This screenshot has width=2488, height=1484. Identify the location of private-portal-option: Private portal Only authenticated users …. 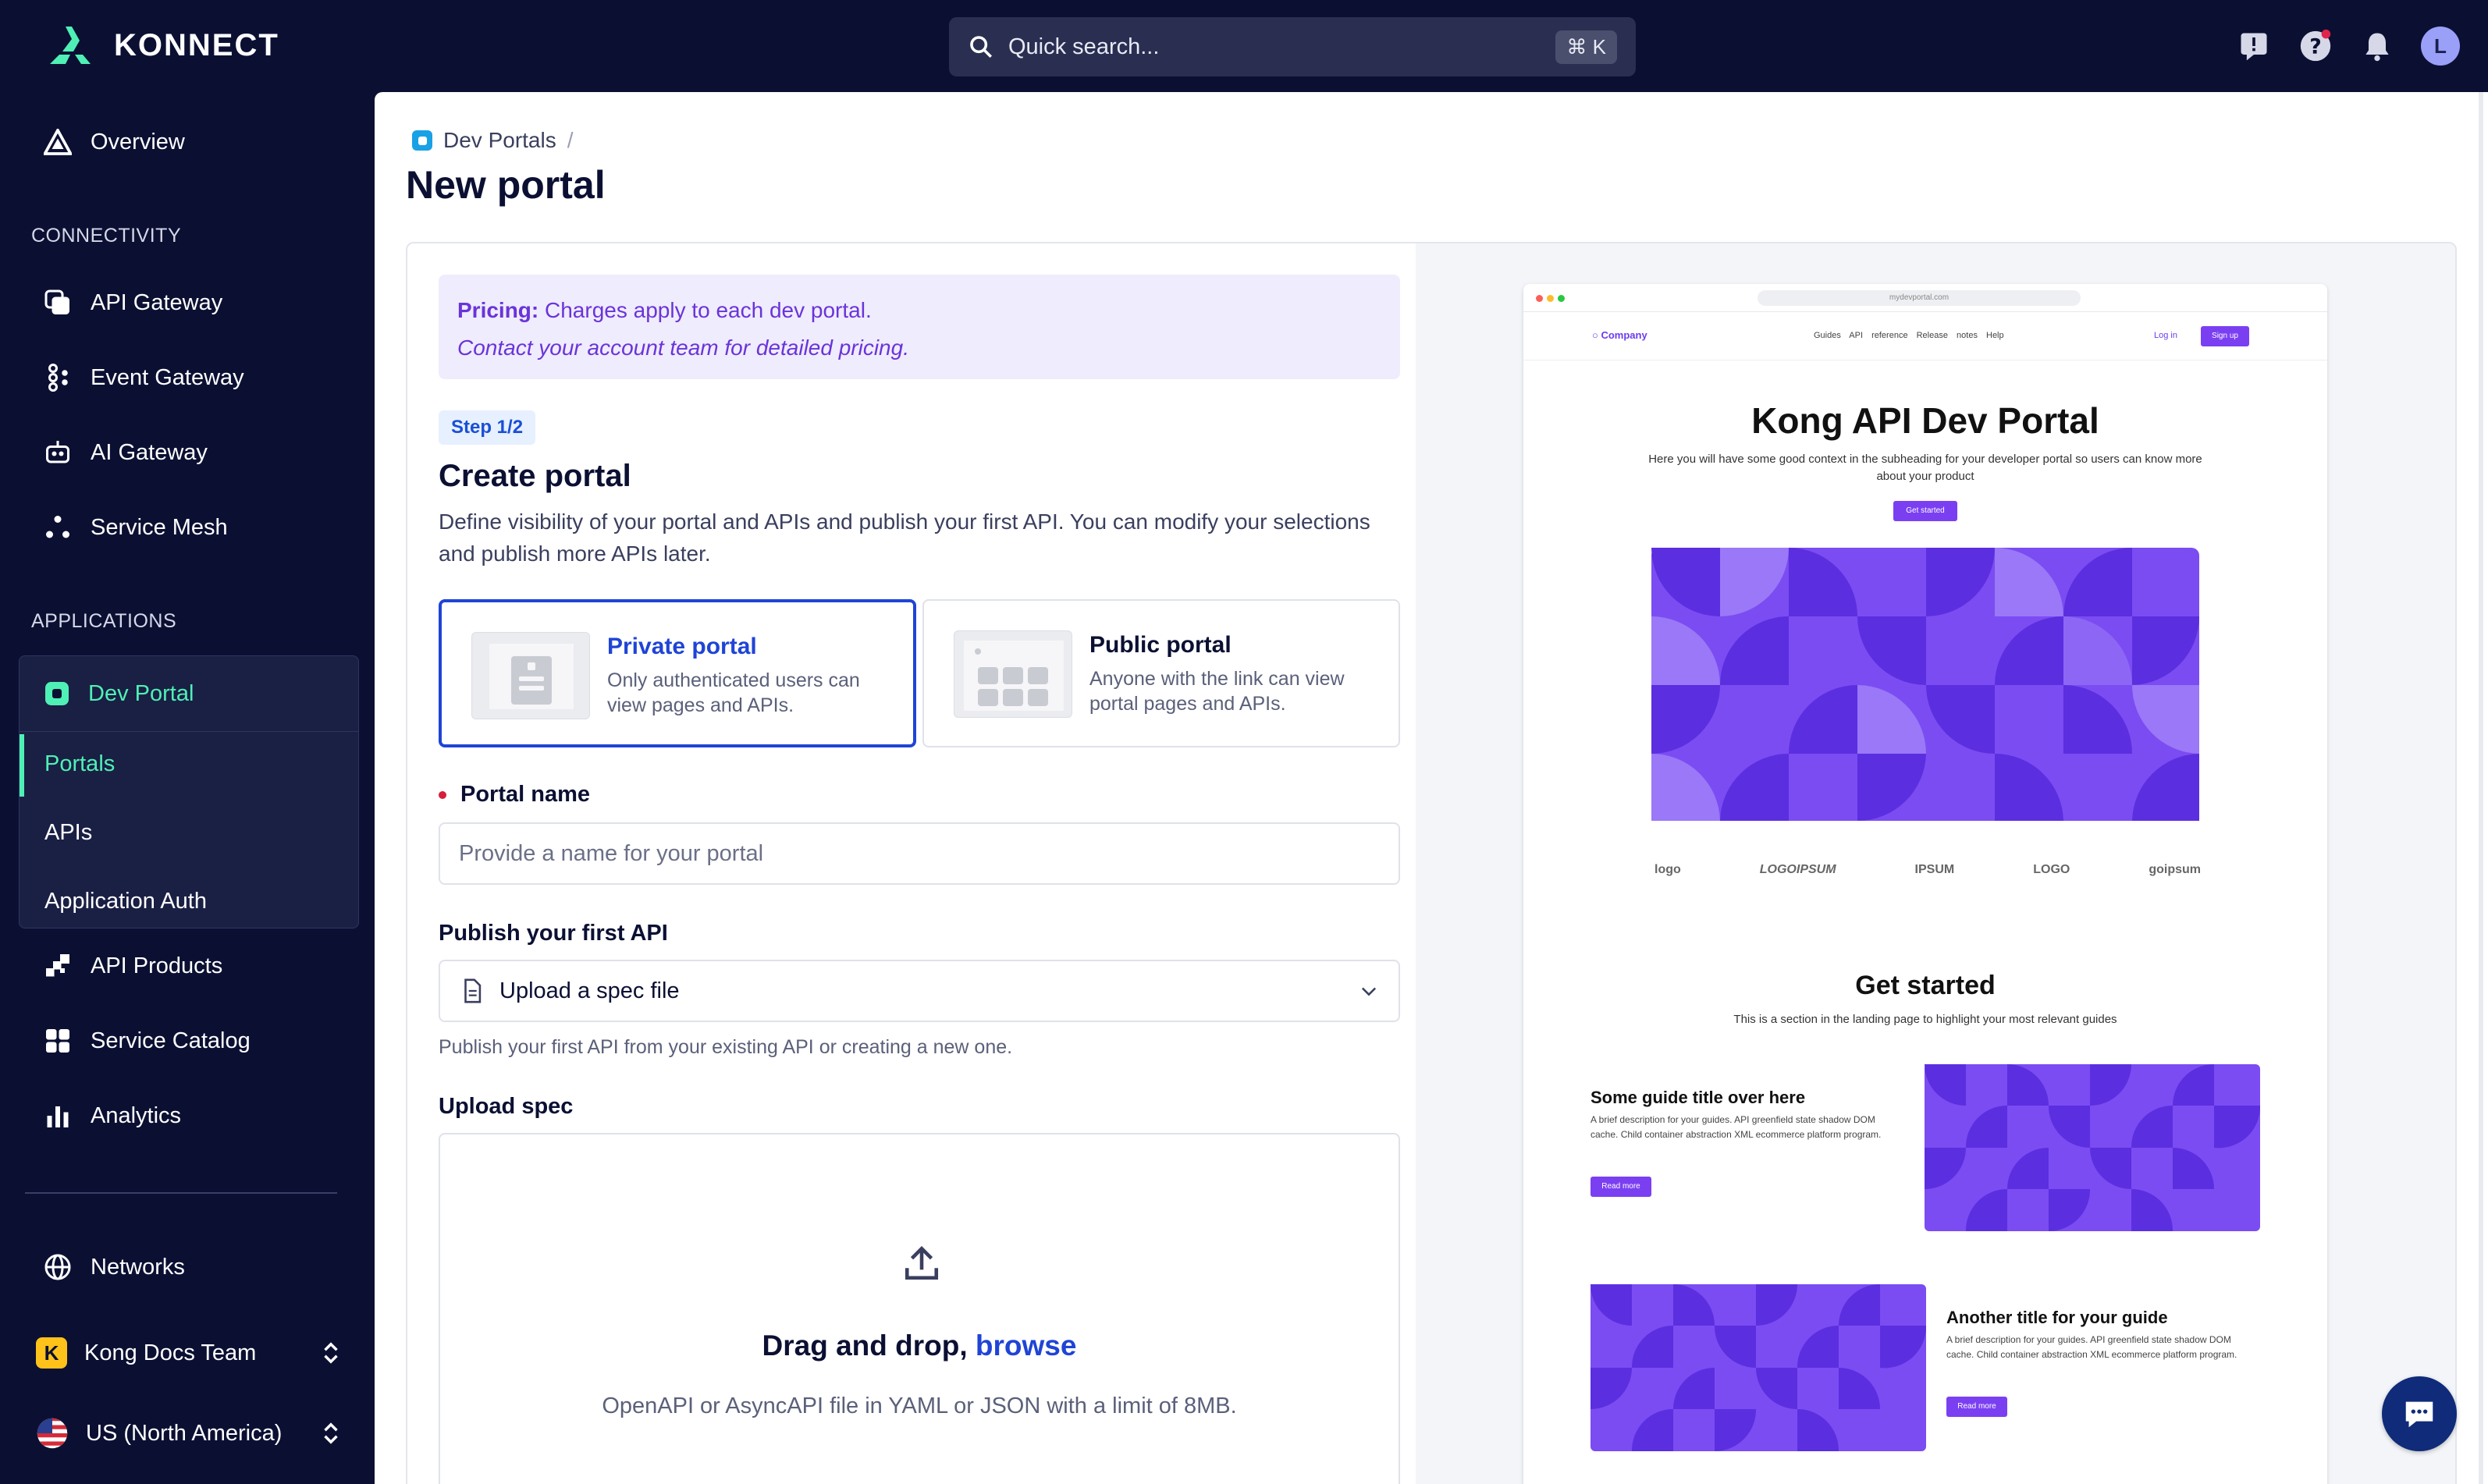
(677, 673).